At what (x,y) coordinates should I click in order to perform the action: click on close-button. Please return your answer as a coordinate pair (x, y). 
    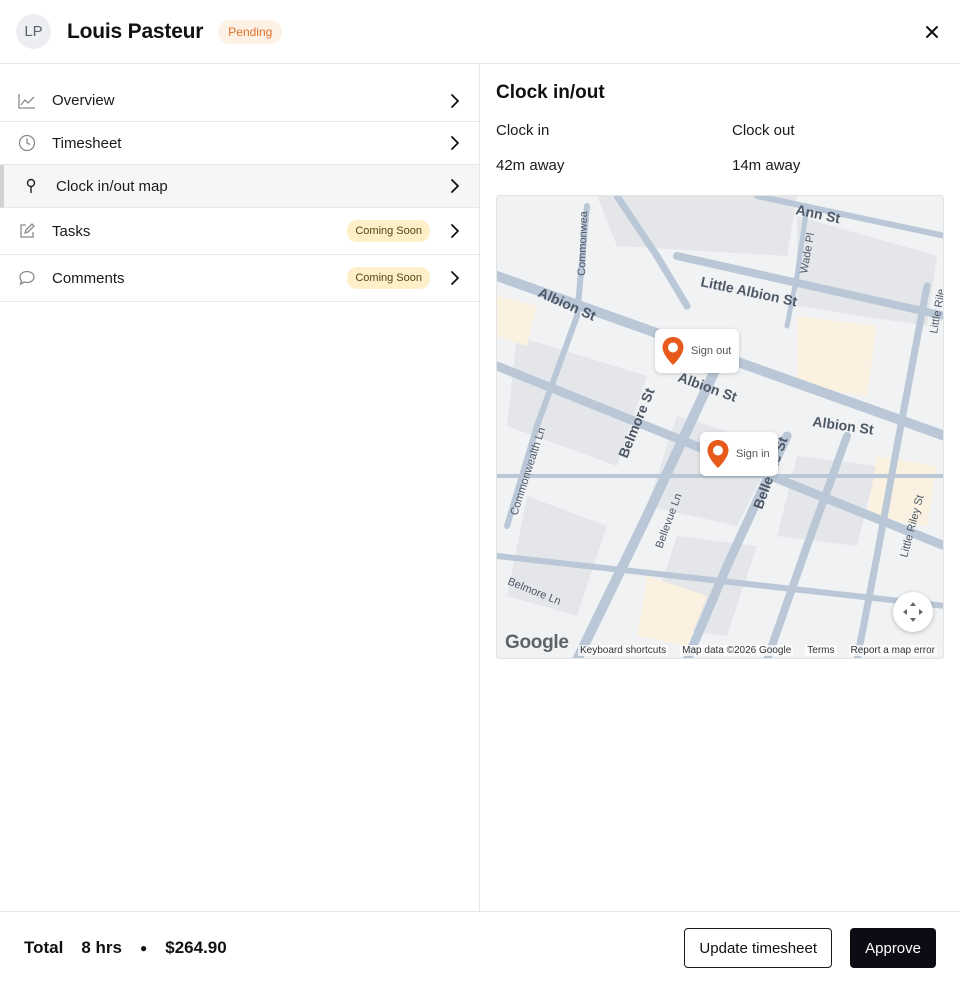
    Looking at the image, I should click on (932, 32).